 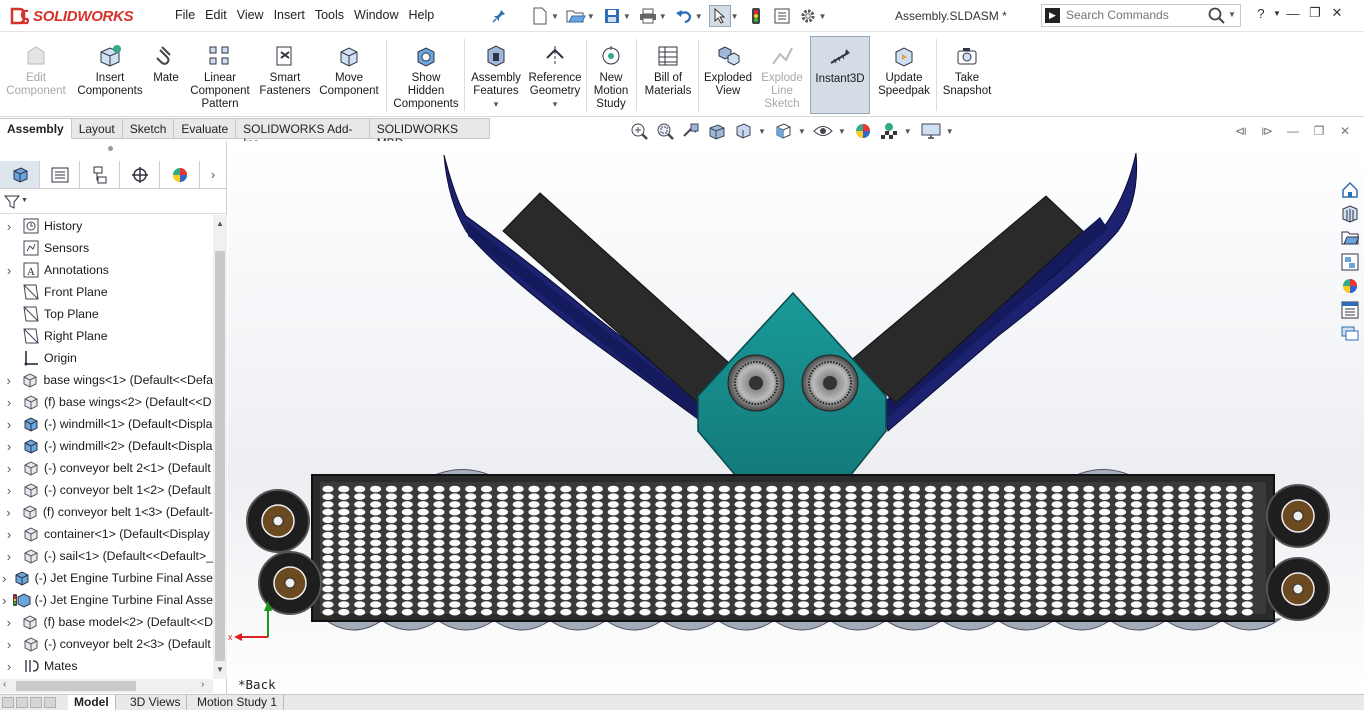 I want to click on menu-help: Help, so click(x=422, y=15).